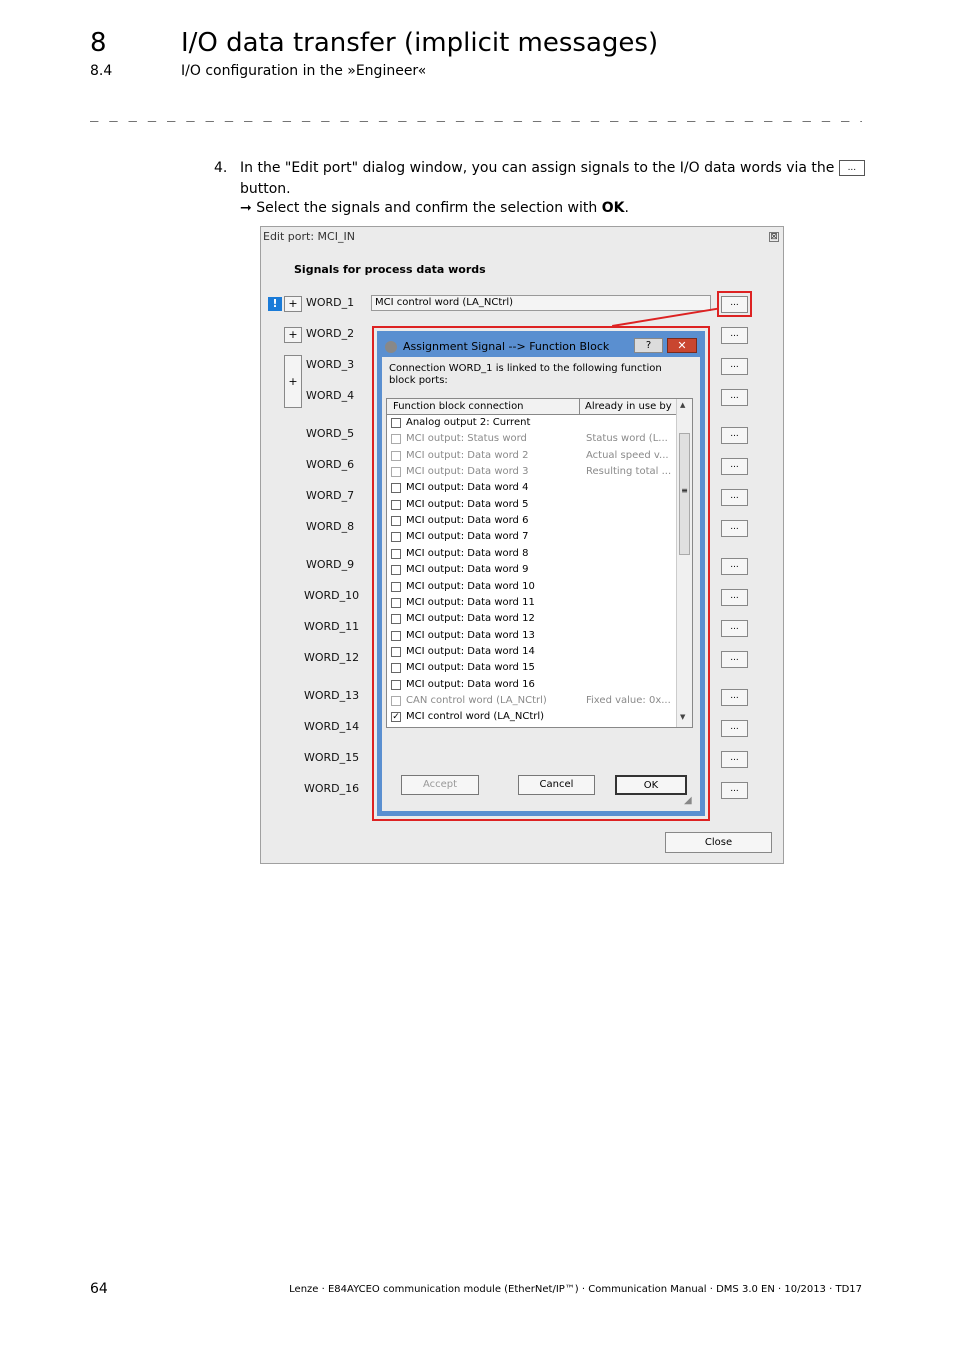 The image size is (954, 1350). What do you see at coordinates (533, 669) in the screenshot?
I see `list-item: MCI output: Data word 15` at bounding box center [533, 669].